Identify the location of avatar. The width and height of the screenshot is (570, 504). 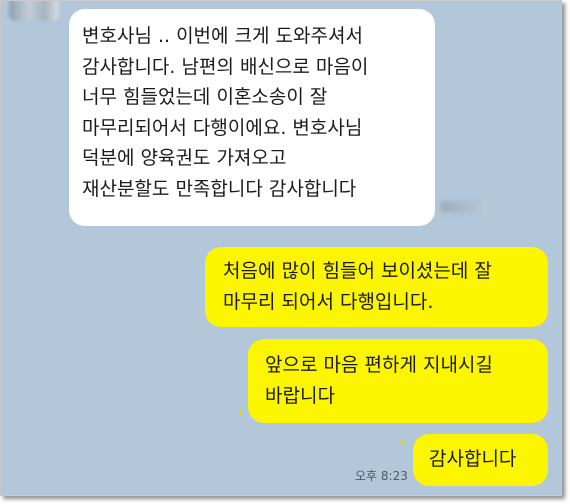
(34, 11).